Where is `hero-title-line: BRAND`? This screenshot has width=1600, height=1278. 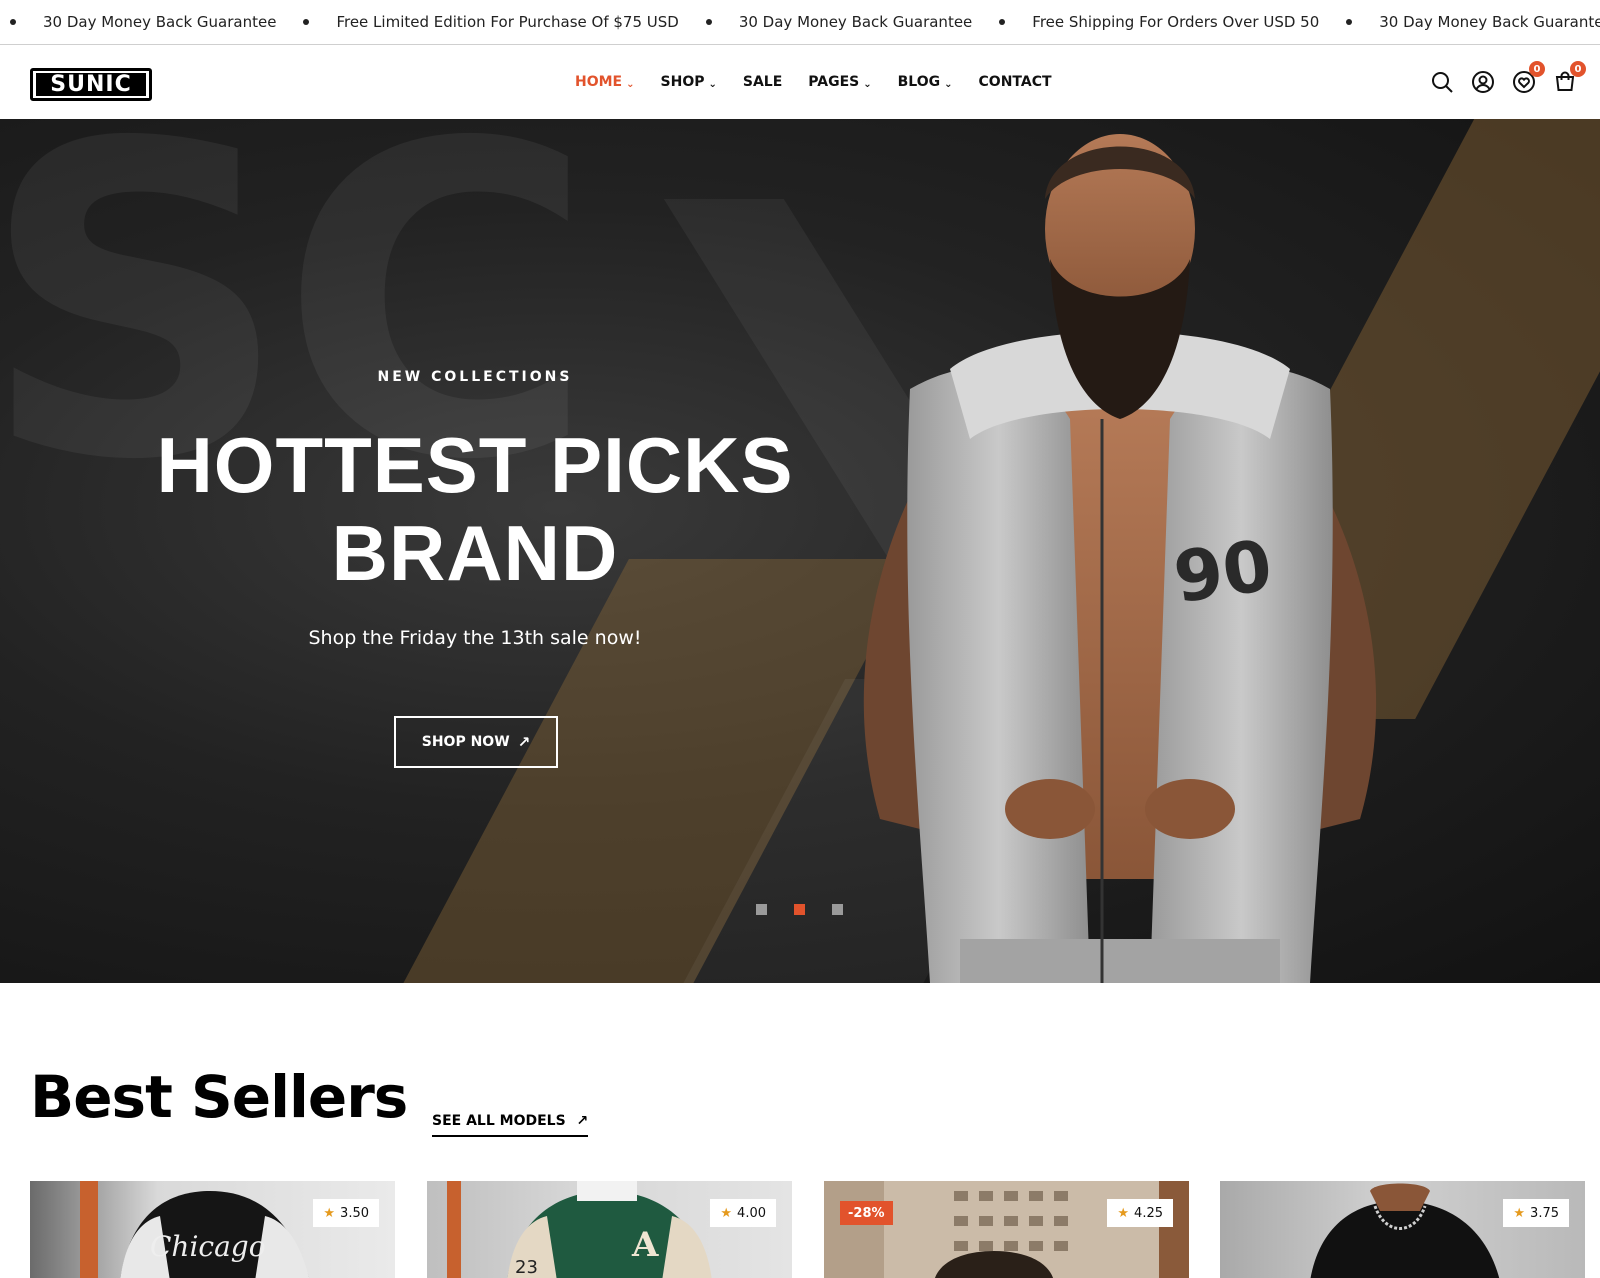
hero-title-line: BRAND is located at coordinates (475, 553).